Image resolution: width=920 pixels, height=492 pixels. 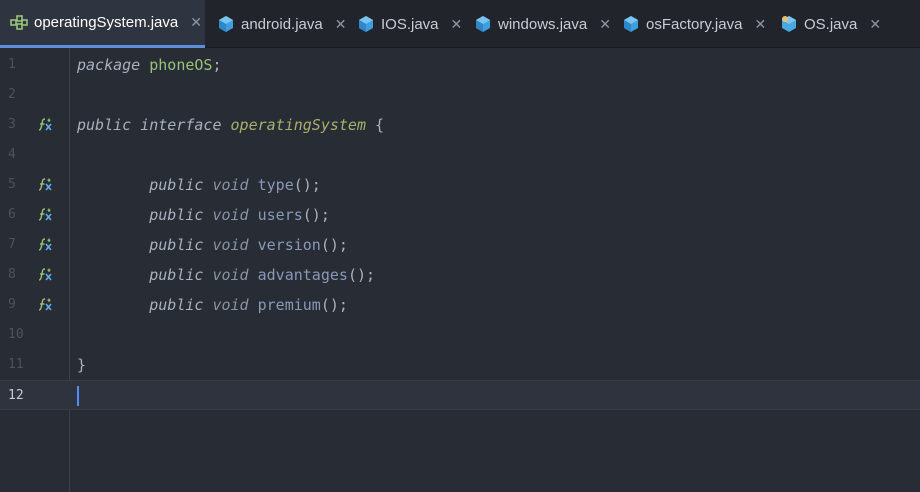 I want to click on tab-osfactory-java: osFactory.java ✕, so click(x=689, y=24).